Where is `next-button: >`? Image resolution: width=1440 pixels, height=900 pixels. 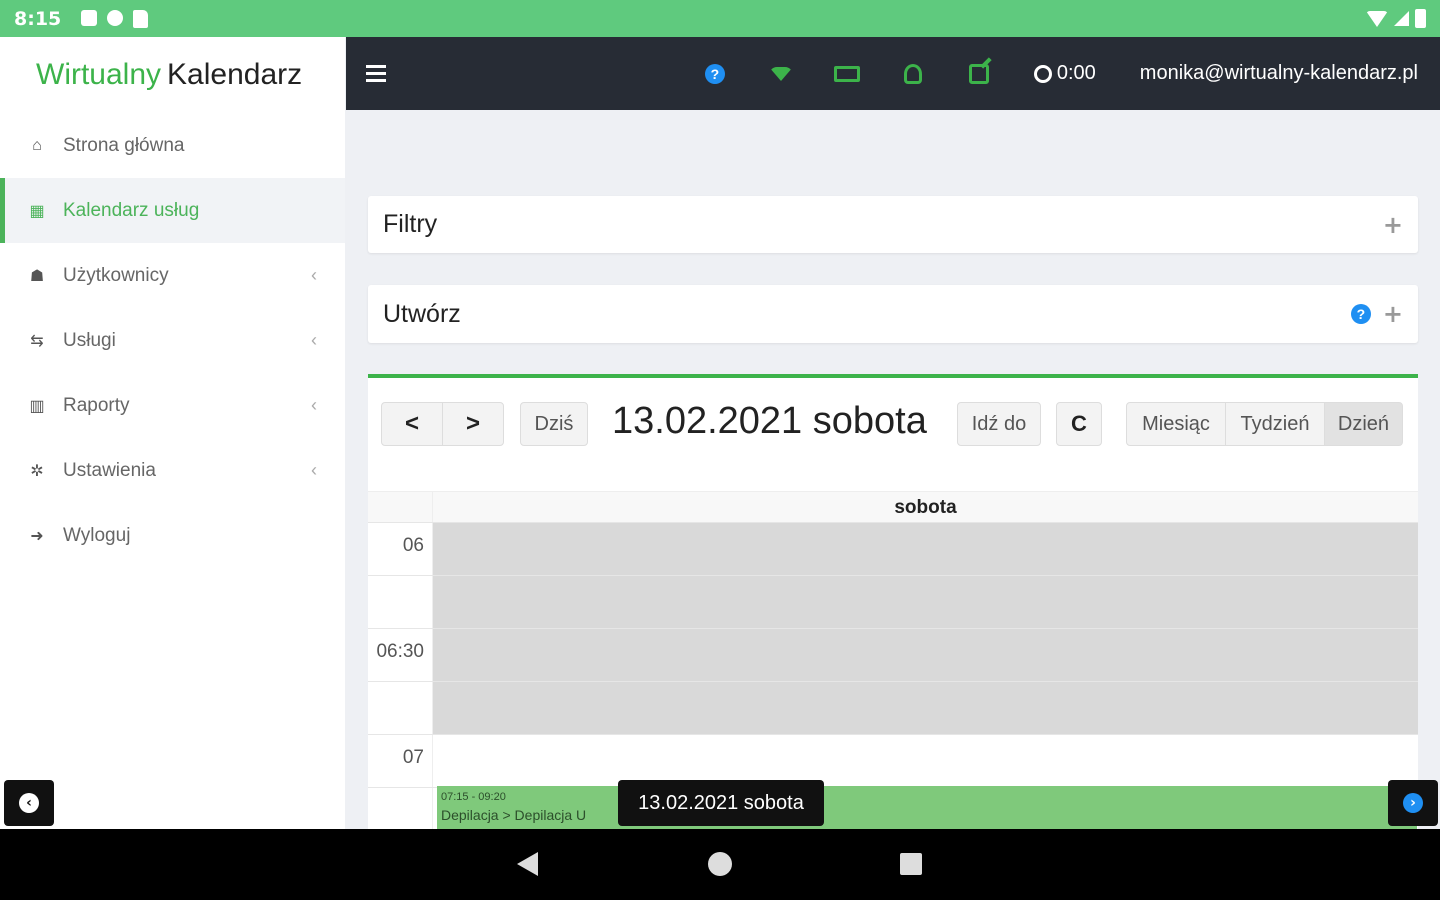
next-button: > is located at coordinates (473, 424).